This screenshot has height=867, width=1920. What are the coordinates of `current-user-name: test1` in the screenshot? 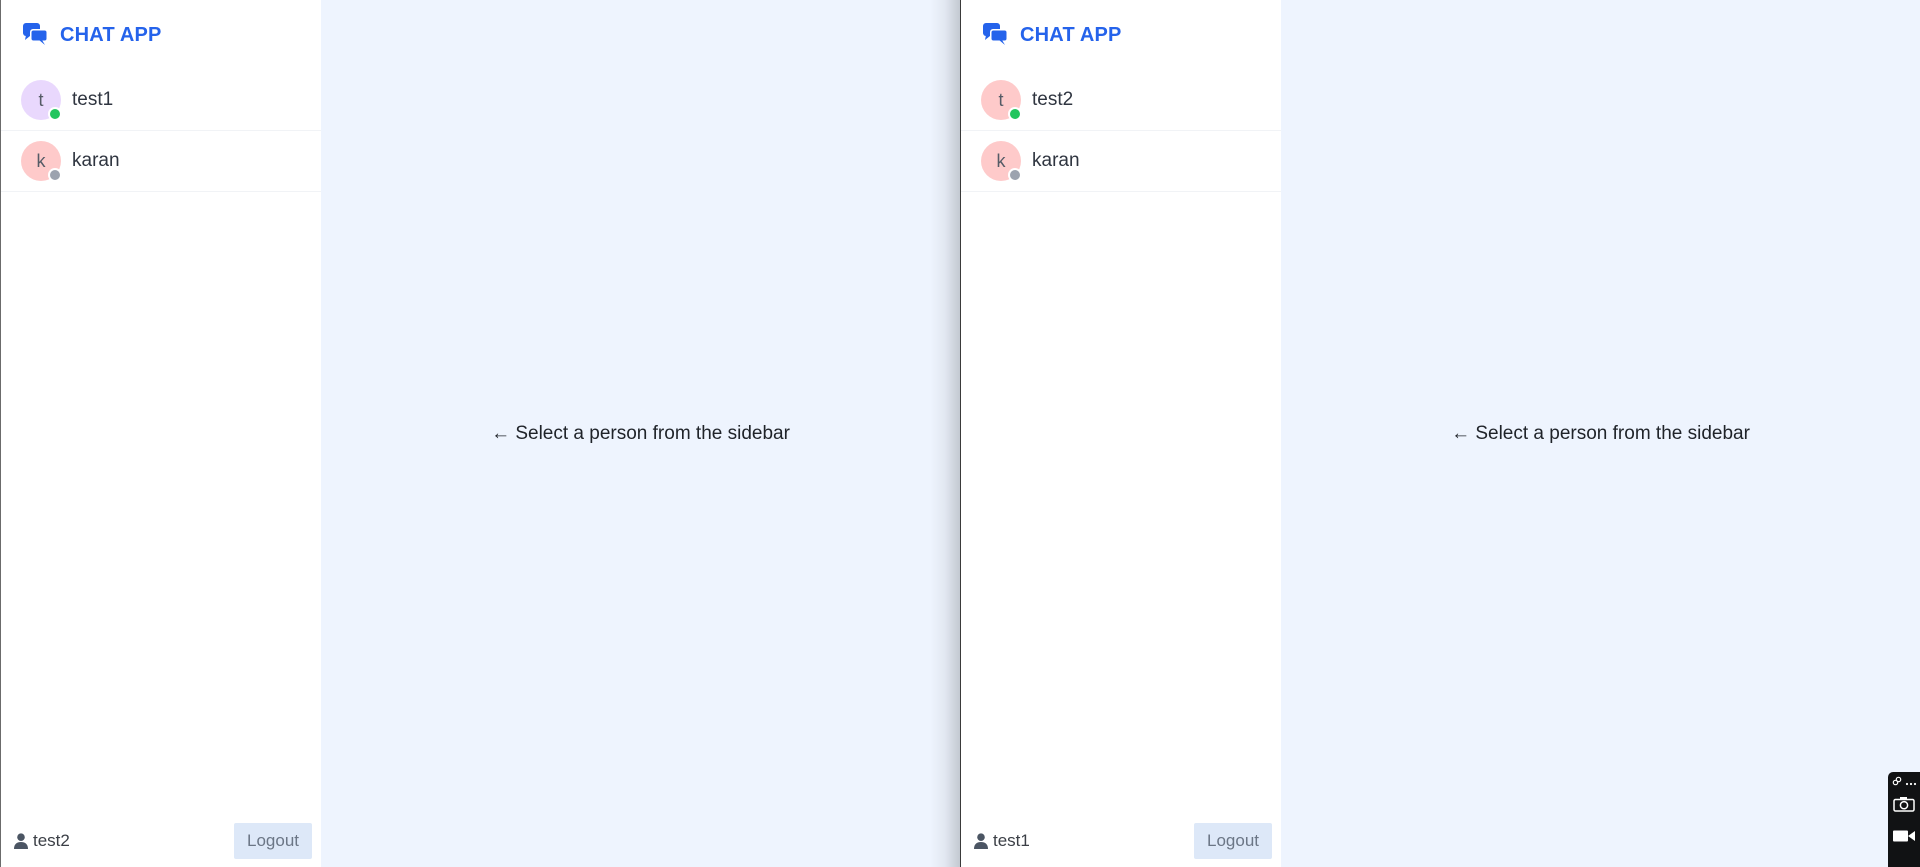 It's located at (1011, 840).